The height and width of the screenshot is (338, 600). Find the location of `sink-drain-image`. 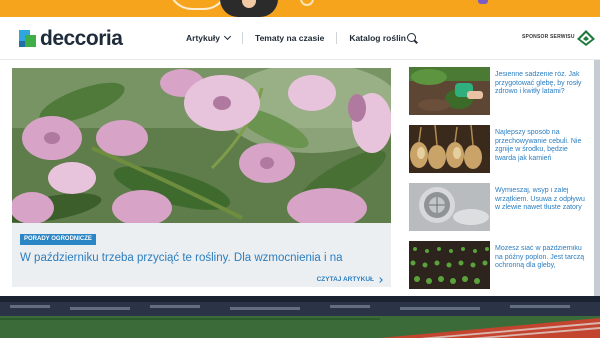

sink-drain-image is located at coordinates (449, 207).